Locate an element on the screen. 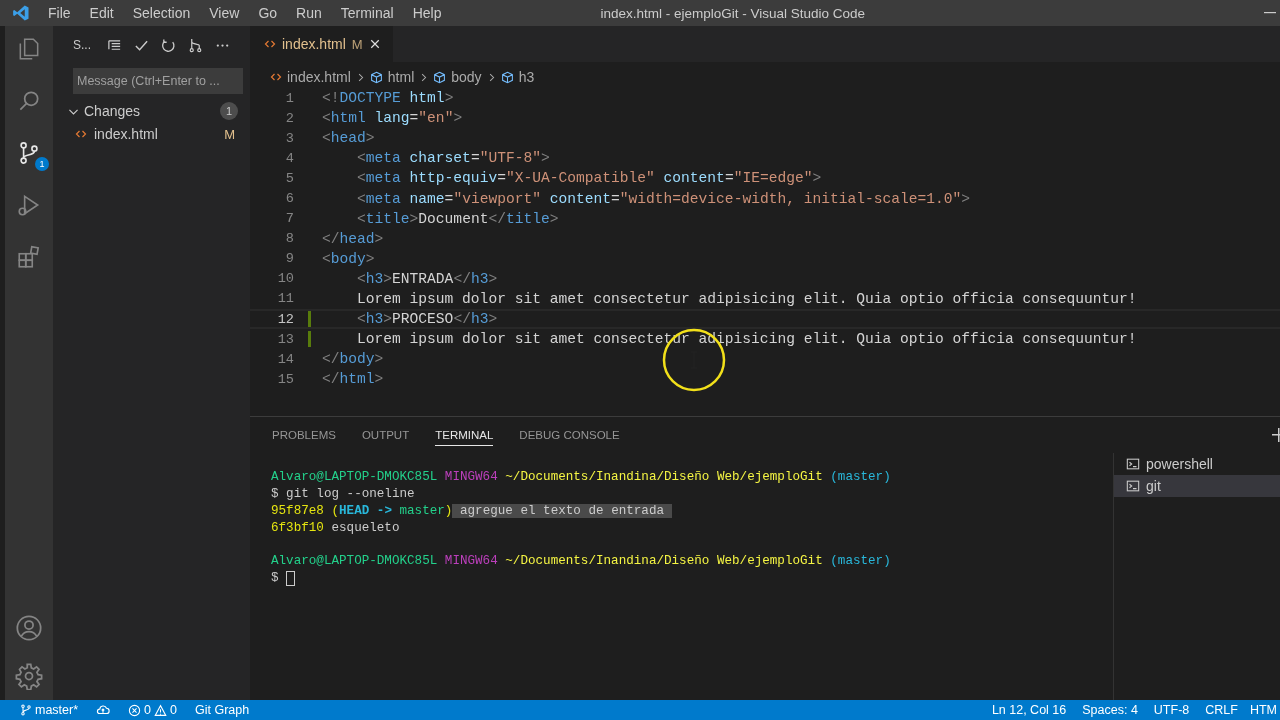  menu-item: Run is located at coordinates (309, 13).